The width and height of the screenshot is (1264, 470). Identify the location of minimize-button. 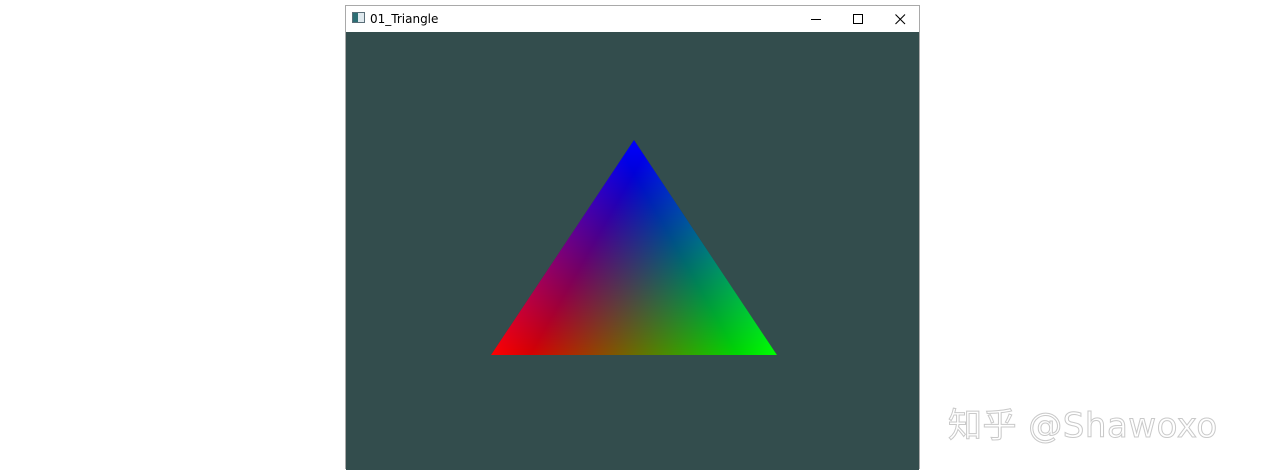
(816, 19).